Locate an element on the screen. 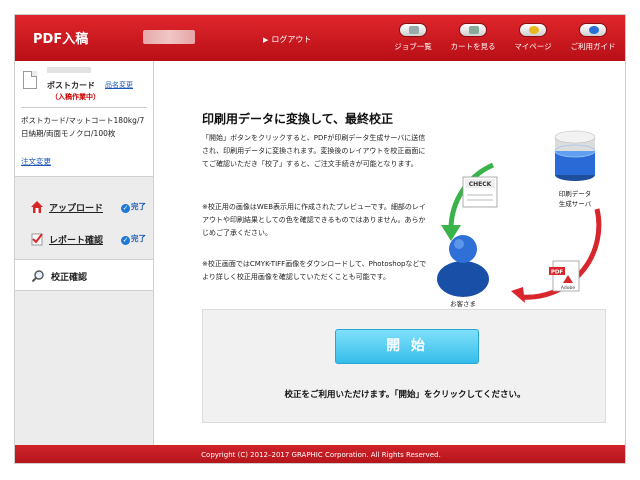  nav-job-list: ジョブ一覧 is located at coordinates (413, 39).